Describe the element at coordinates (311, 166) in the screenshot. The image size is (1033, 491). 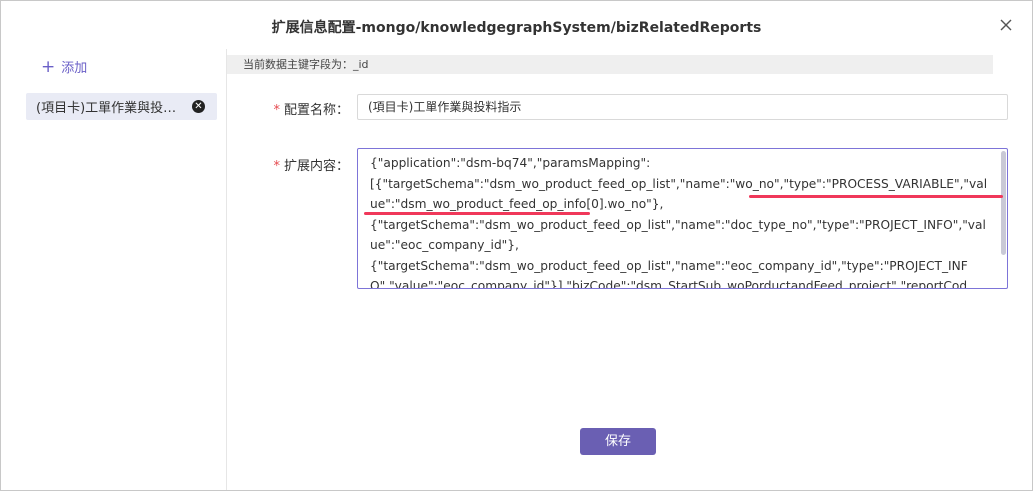
I see `content-field-label: * 扩展内容：` at that location.